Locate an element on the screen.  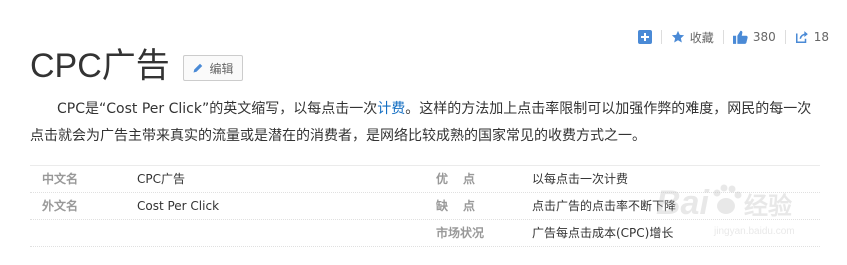
info-name: 市场状况 is located at coordinates (460, 233).